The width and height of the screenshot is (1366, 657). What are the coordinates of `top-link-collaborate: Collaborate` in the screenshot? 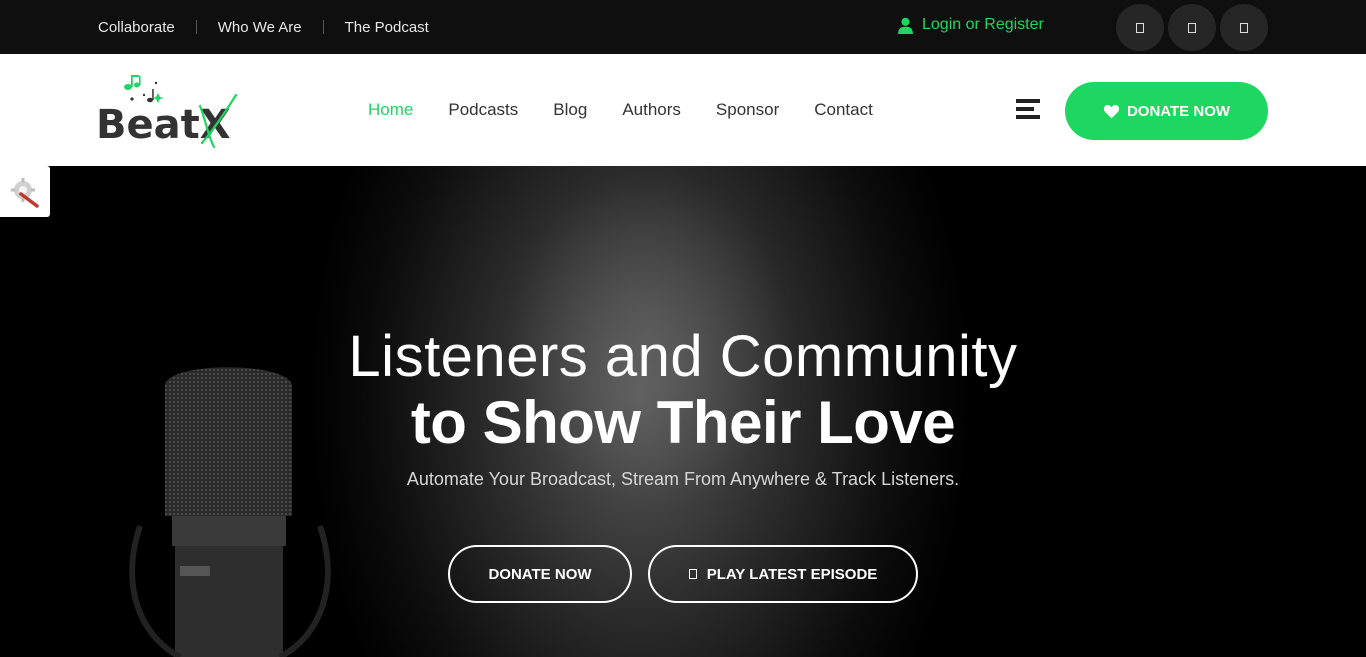 It's located at (136, 27).